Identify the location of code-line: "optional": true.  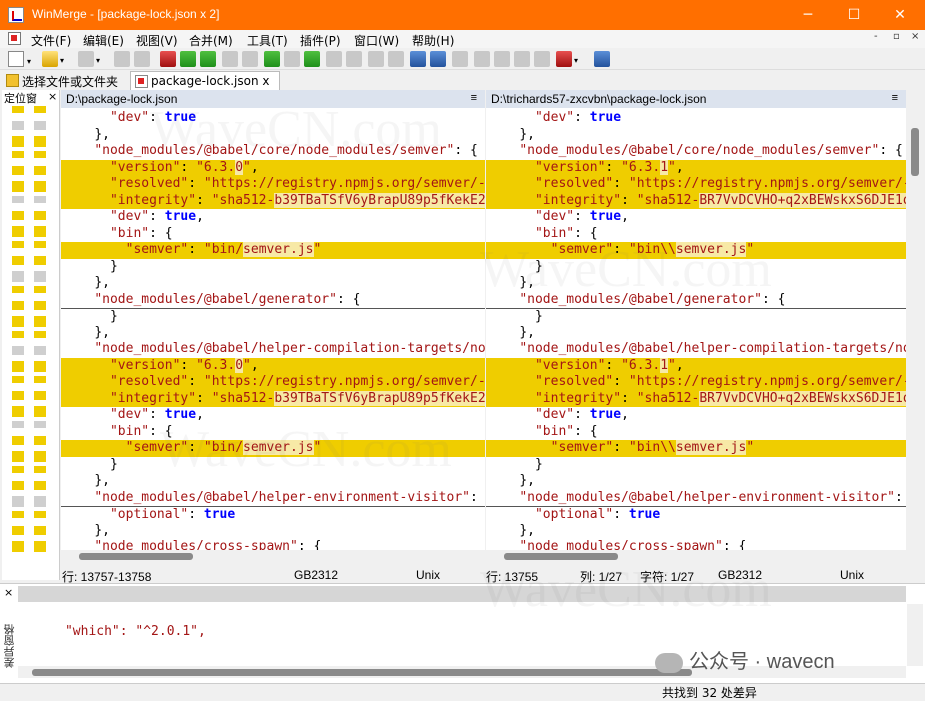
(273, 514).